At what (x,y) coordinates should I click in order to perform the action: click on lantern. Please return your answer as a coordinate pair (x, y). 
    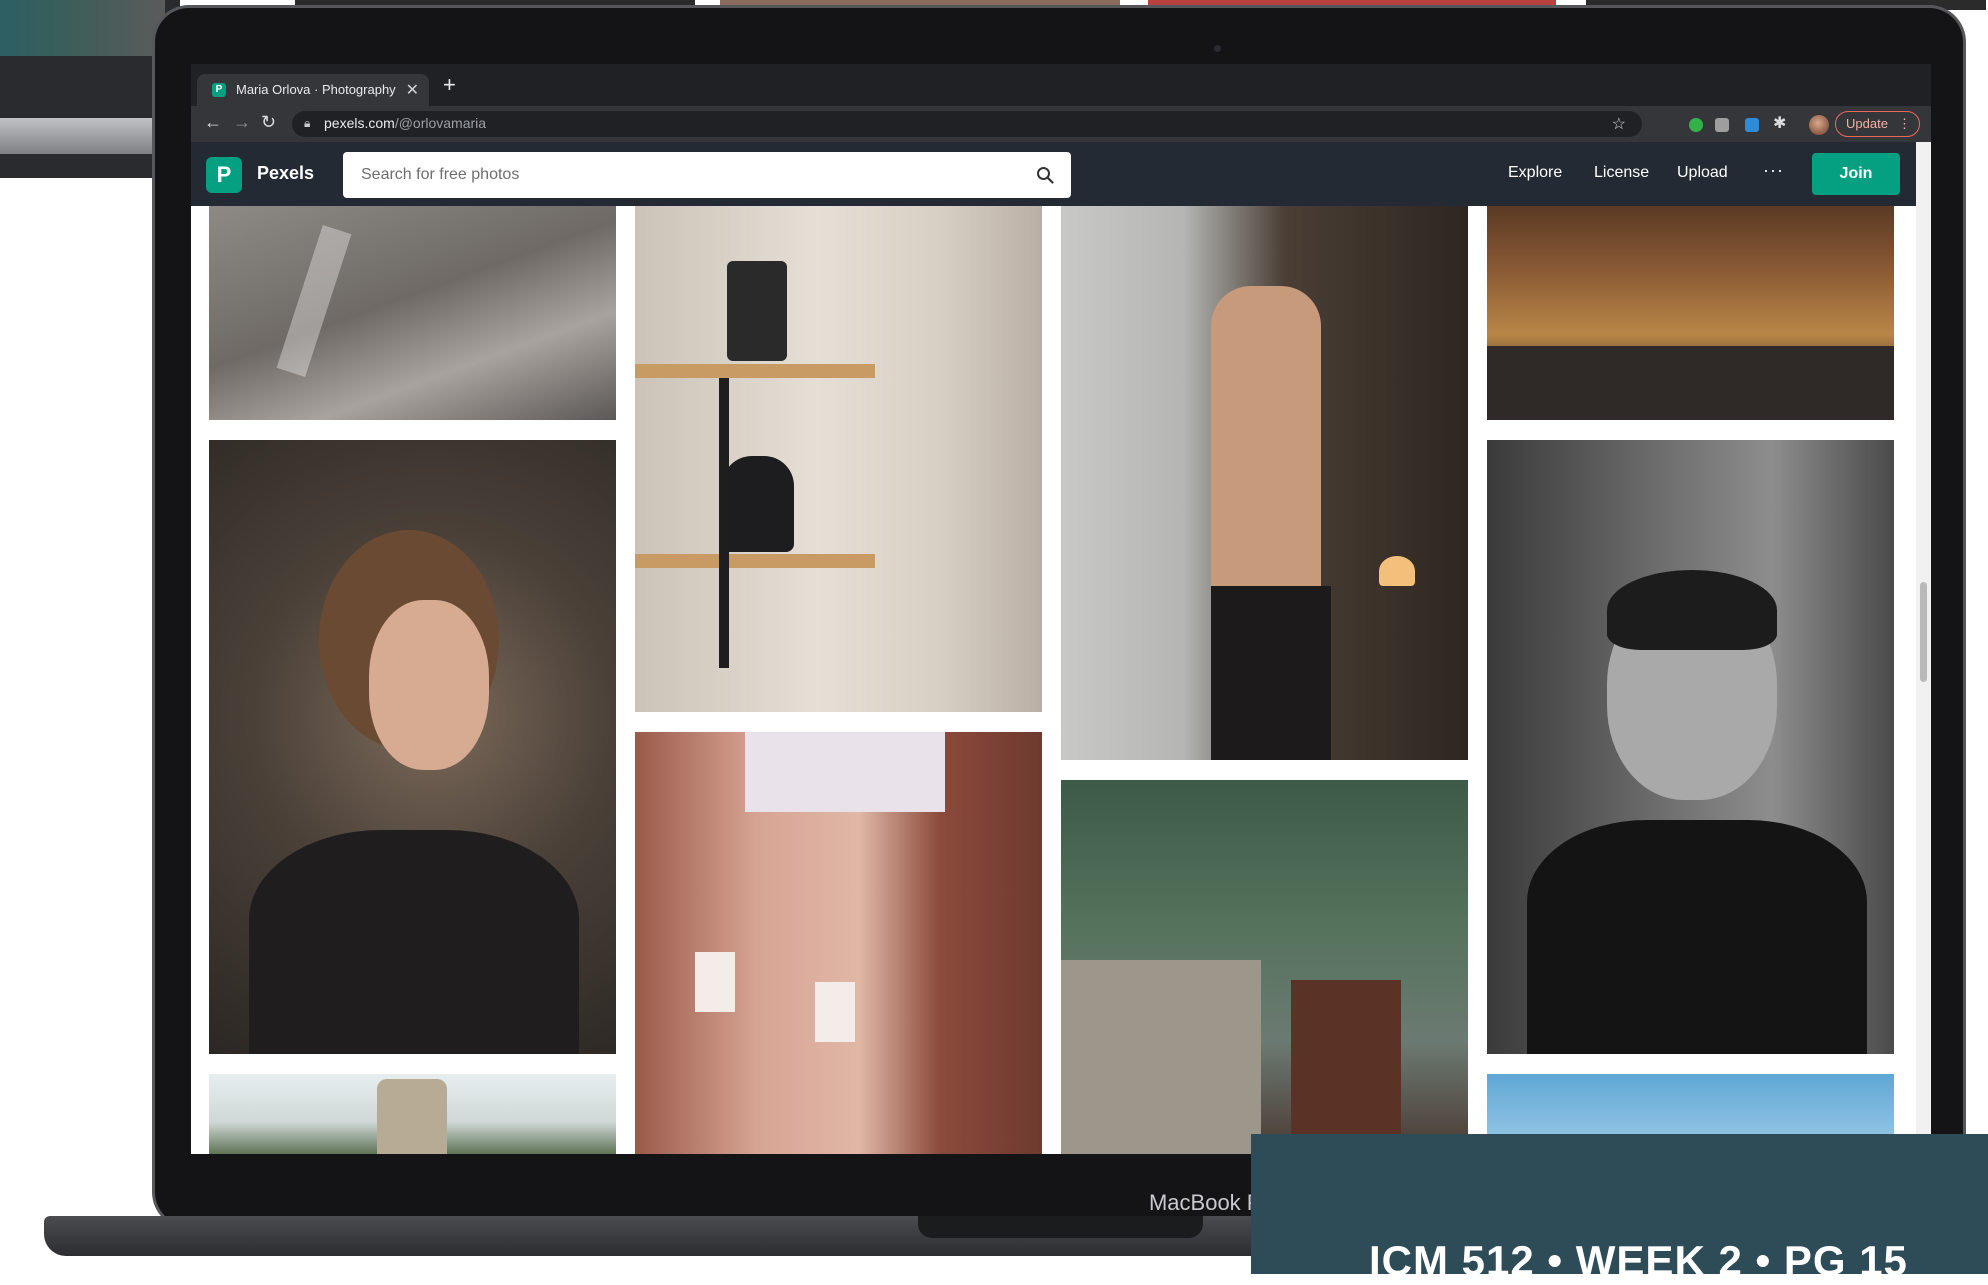
    Looking at the image, I should click on (757, 311).